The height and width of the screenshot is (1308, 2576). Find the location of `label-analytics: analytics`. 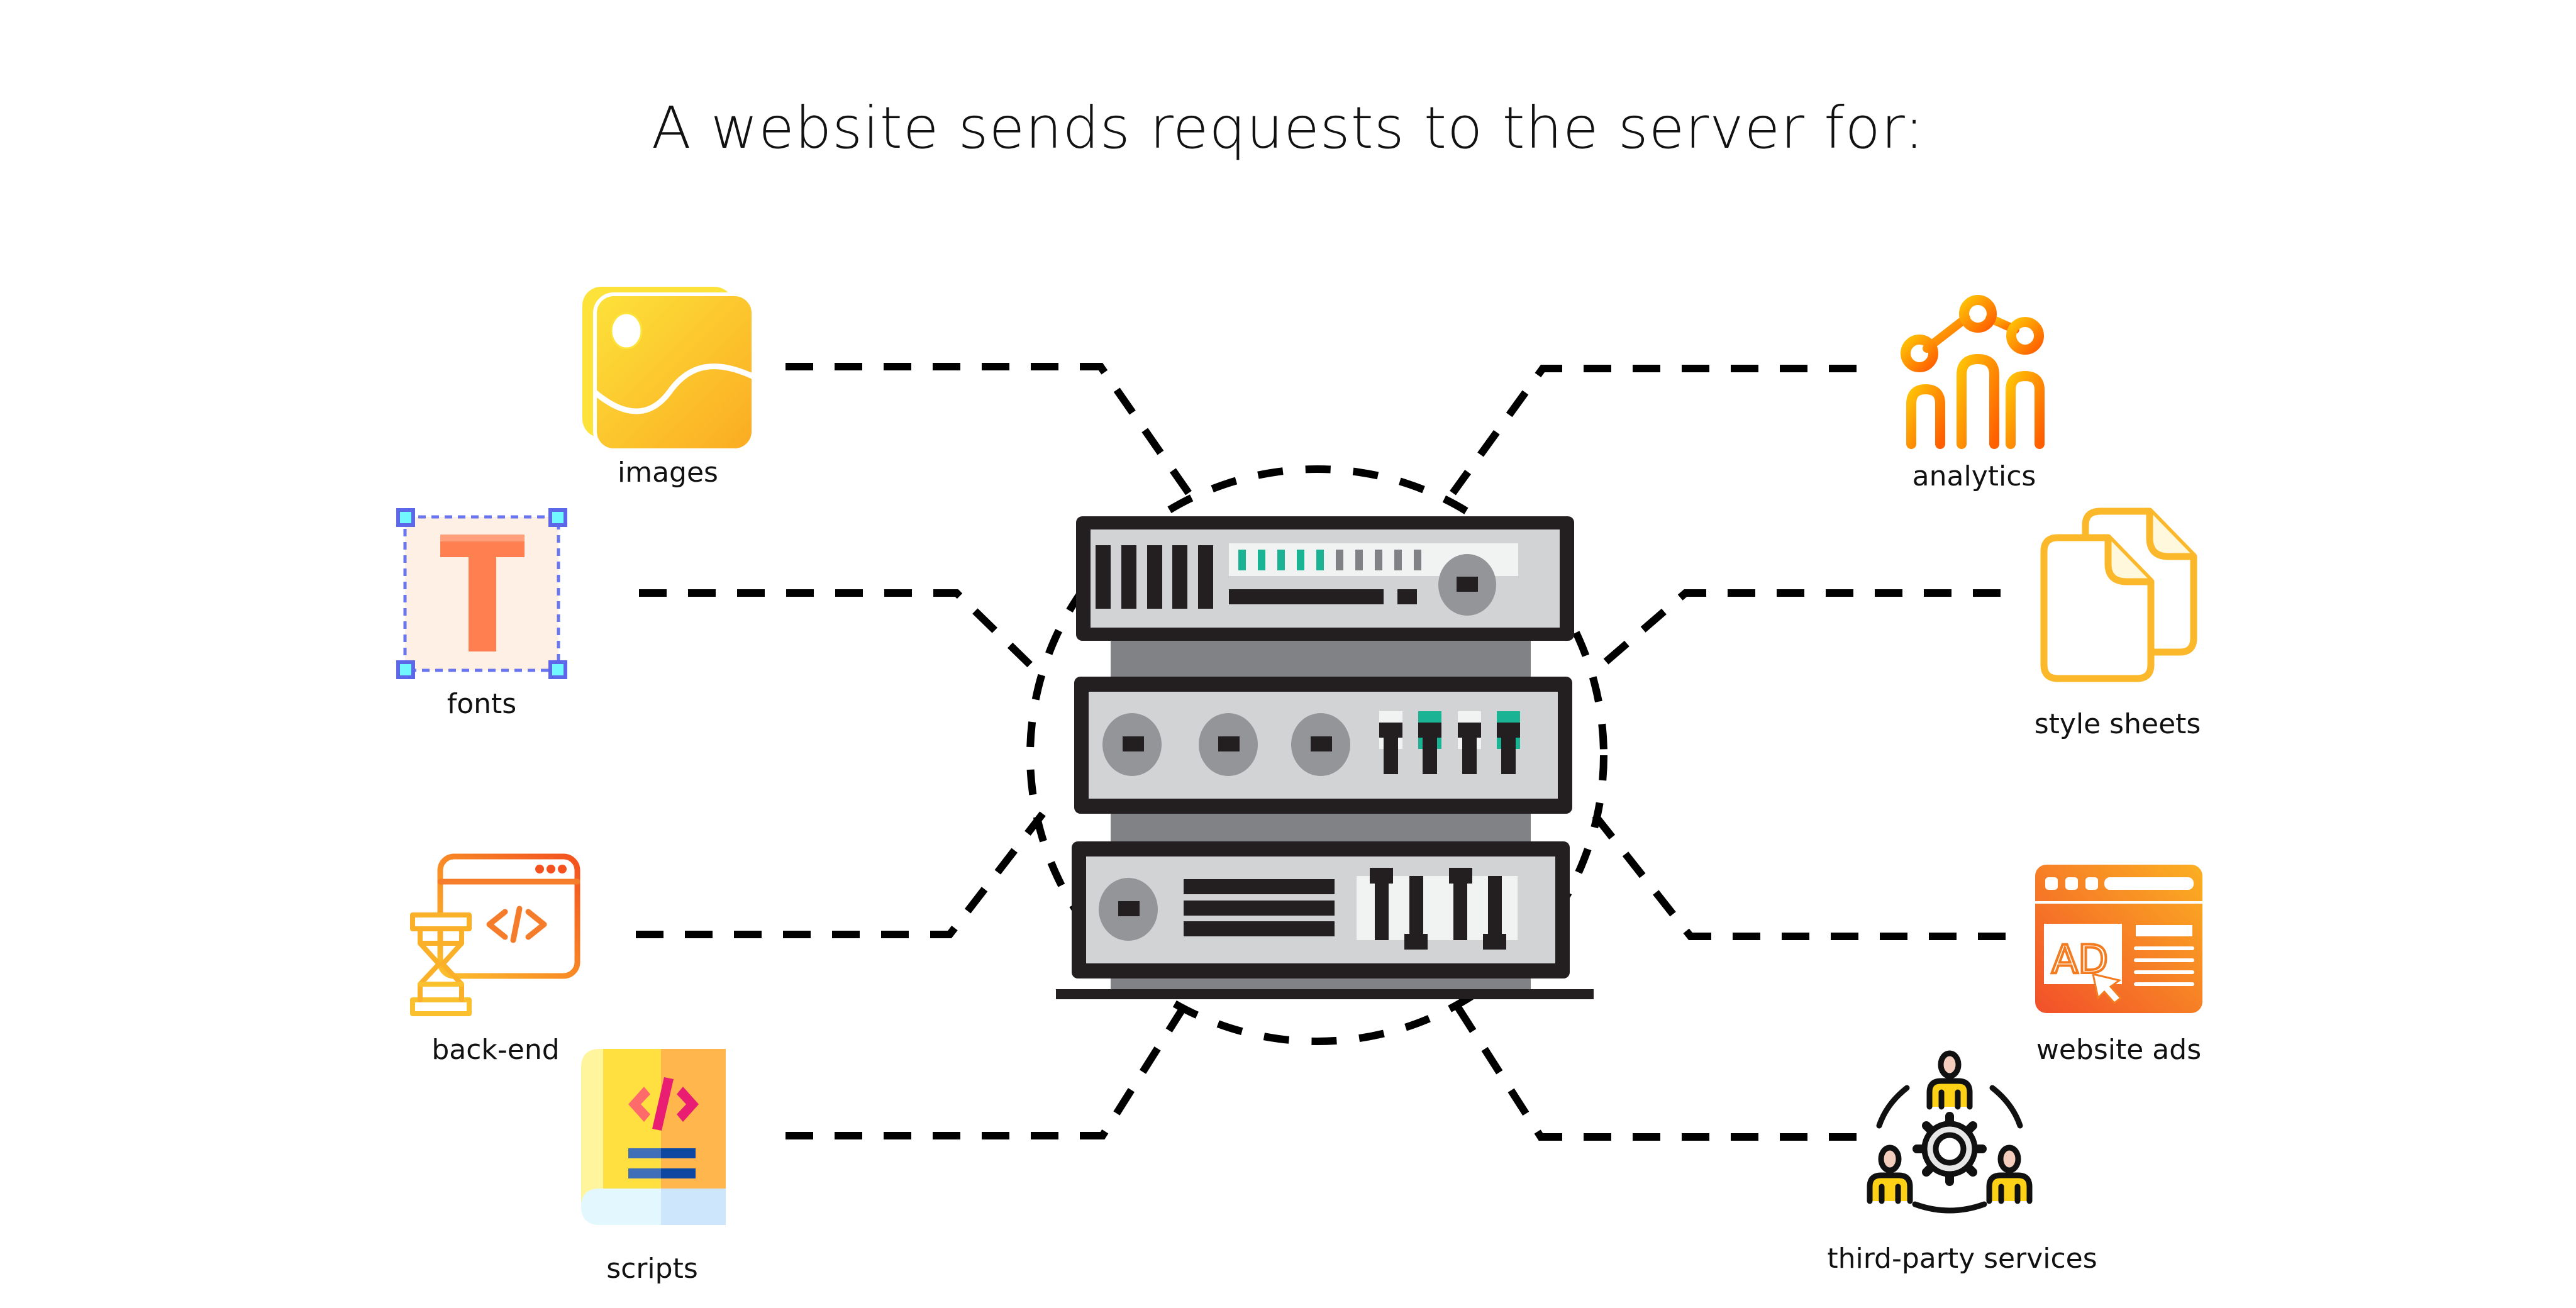

label-analytics: analytics is located at coordinates (1974, 476).